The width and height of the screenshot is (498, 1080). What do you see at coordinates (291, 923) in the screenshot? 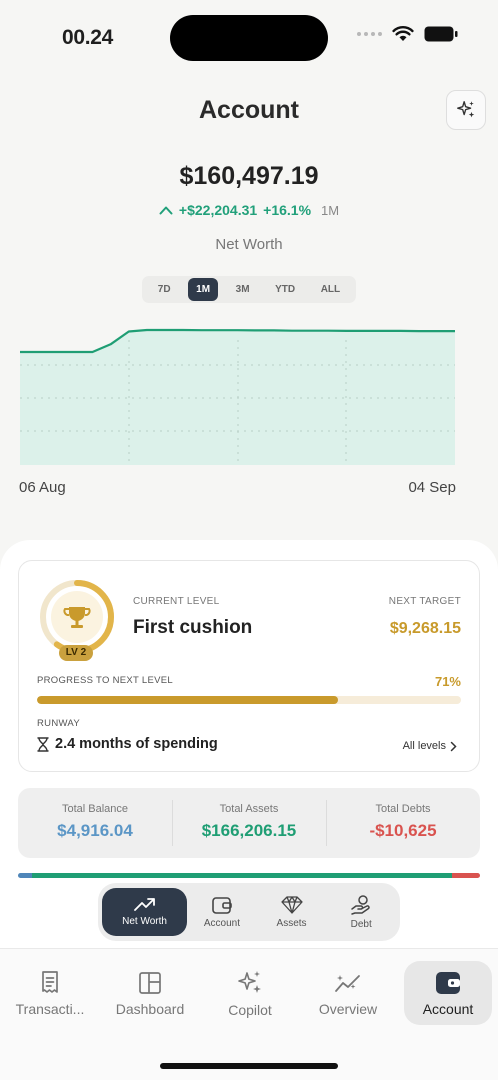
I see `subnav-assets-label: Assets` at bounding box center [291, 923].